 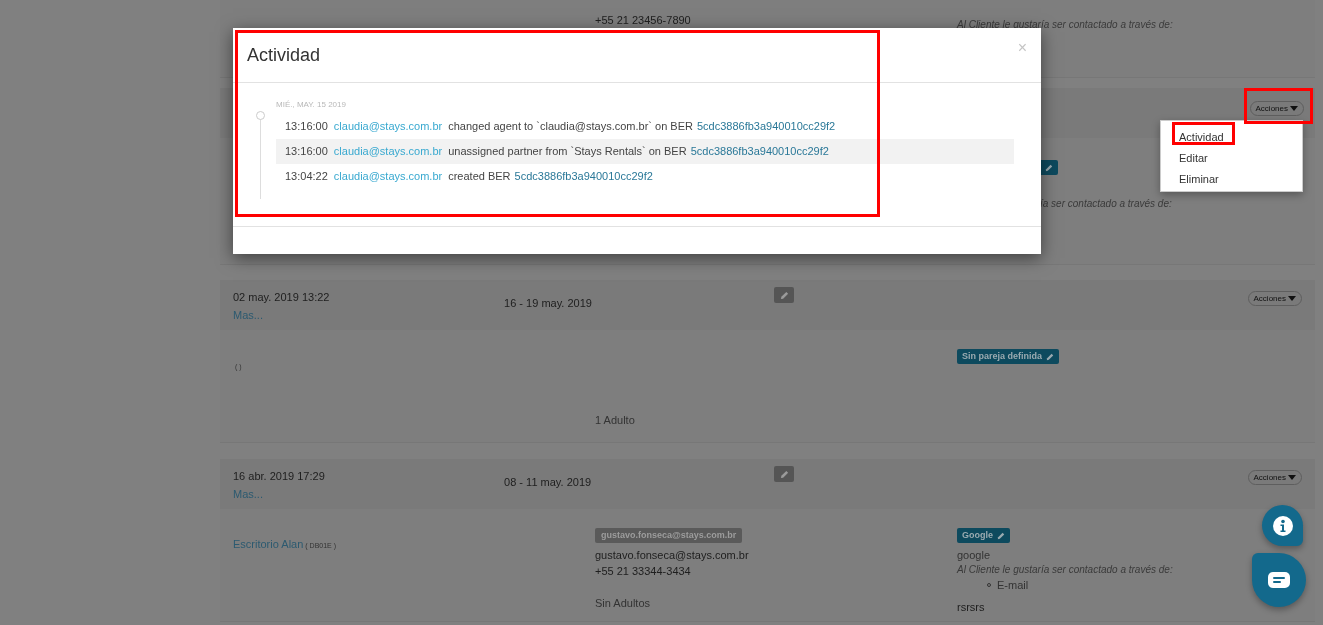 I want to click on contact-method: E-mail, so click(x=1013, y=585).